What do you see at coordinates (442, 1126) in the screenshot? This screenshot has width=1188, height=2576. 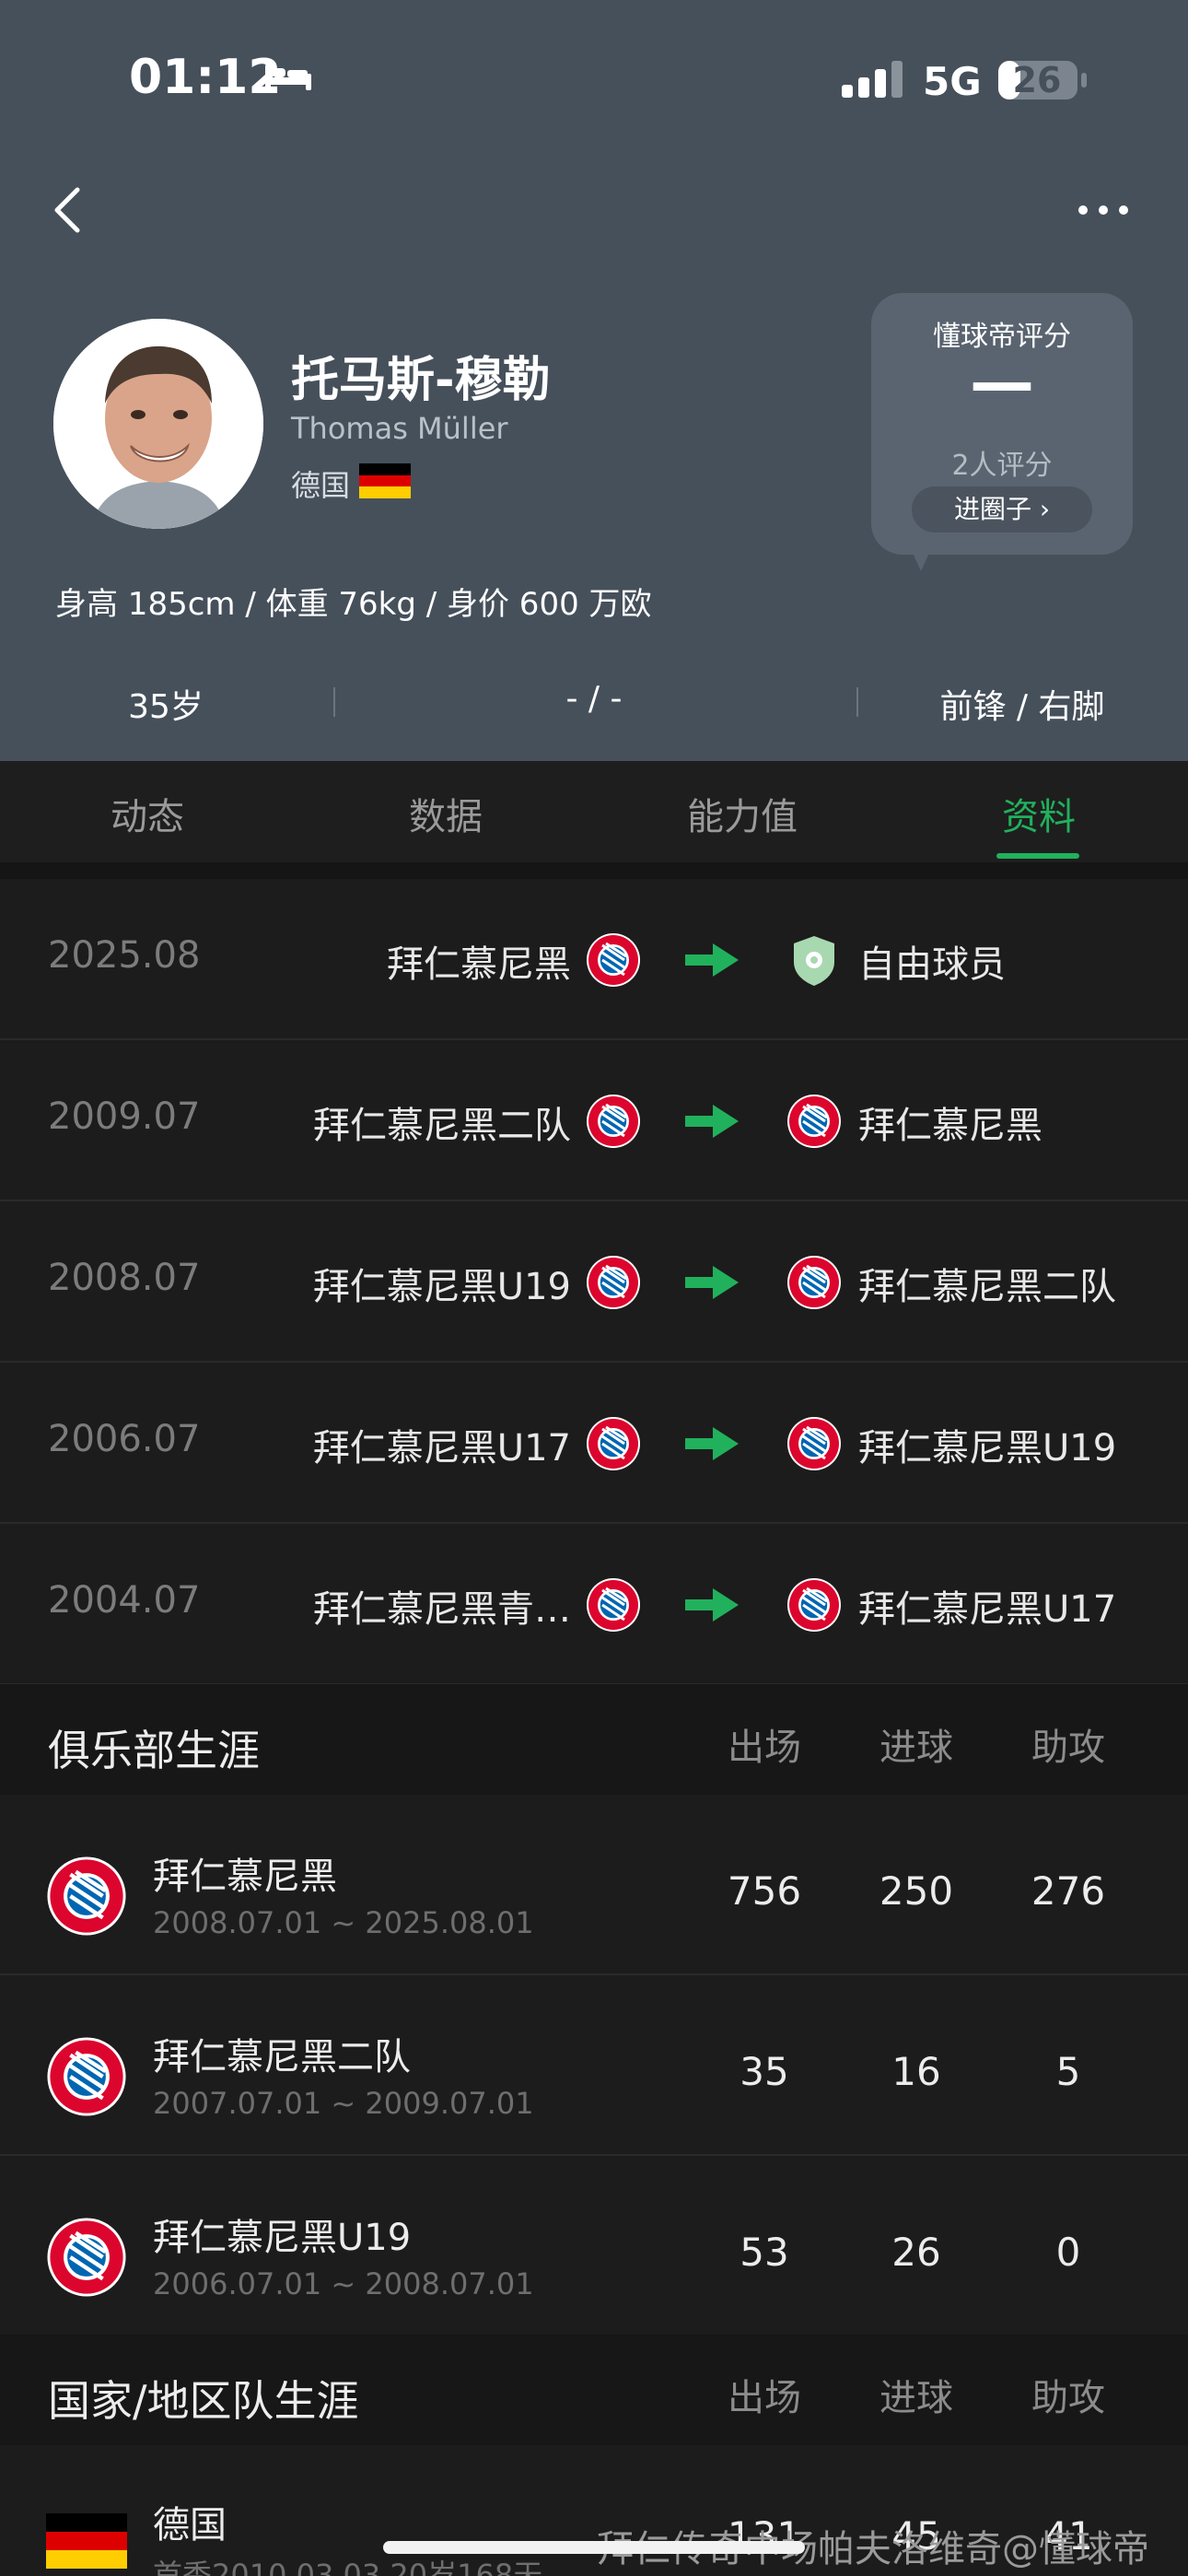 I see `transfer-from-club: 拜仁慕尼黑二队` at bounding box center [442, 1126].